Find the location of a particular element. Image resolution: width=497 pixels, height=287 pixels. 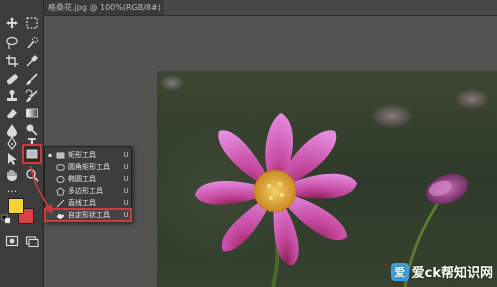

pen-icon is located at coordinates (12, 143).